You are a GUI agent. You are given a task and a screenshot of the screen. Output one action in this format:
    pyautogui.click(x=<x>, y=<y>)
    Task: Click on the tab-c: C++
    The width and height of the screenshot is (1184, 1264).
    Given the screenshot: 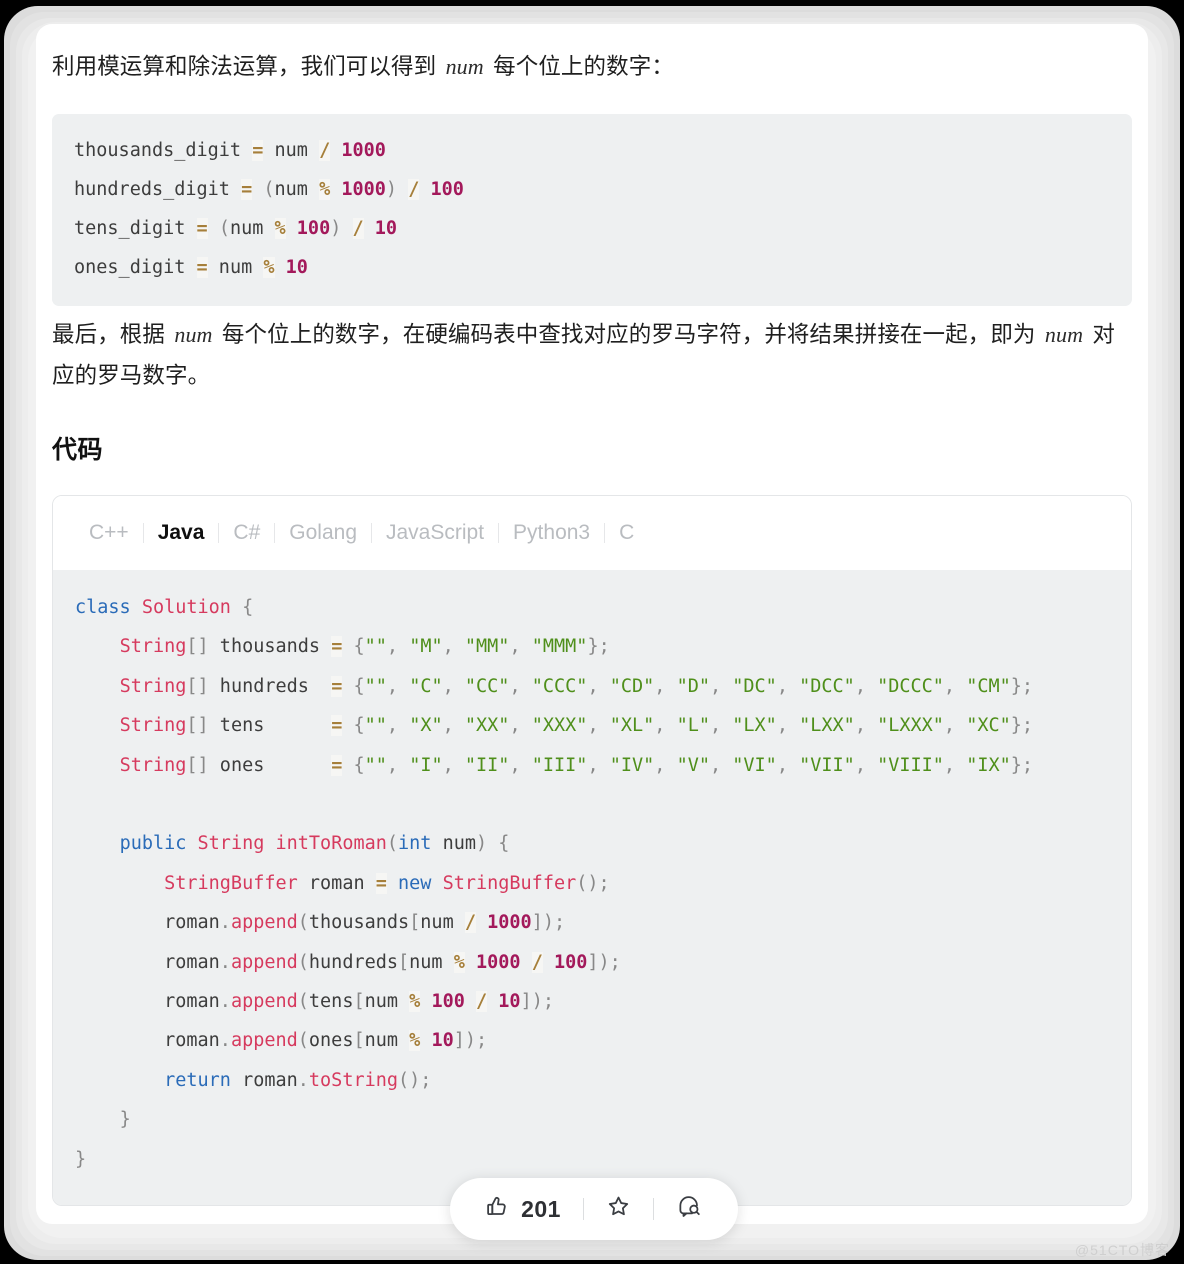 What is the action you would take?
    pyautogui.click(x=109, y=533)
    